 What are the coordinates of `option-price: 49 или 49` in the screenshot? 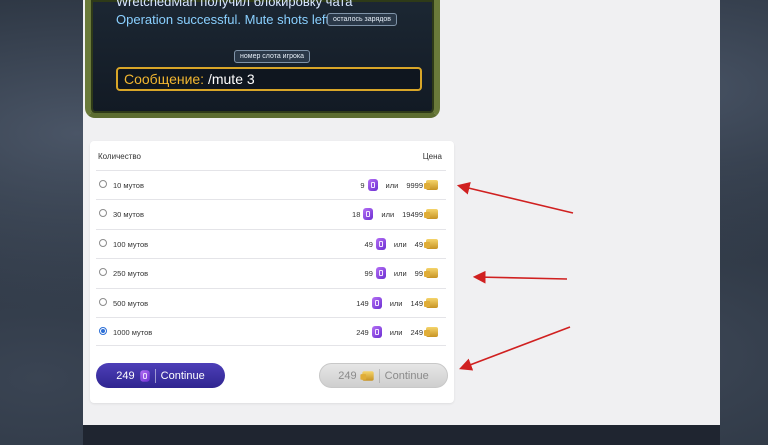 It's located at (401, 244).